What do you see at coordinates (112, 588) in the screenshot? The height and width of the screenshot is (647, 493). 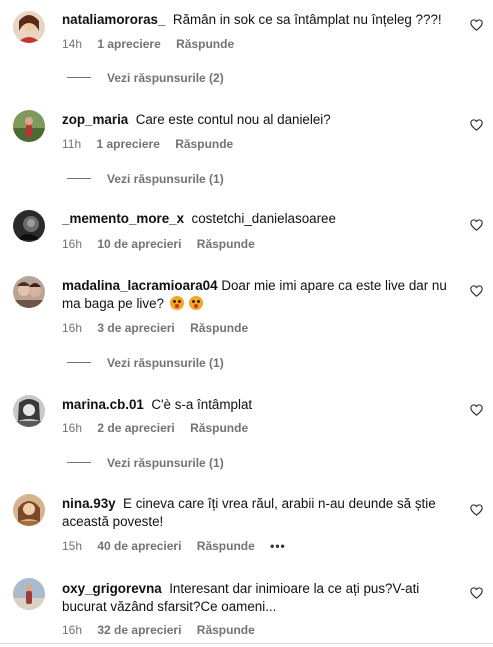 I see `comment-username: oxy_grigorevna` at bounding box center [112, 588].